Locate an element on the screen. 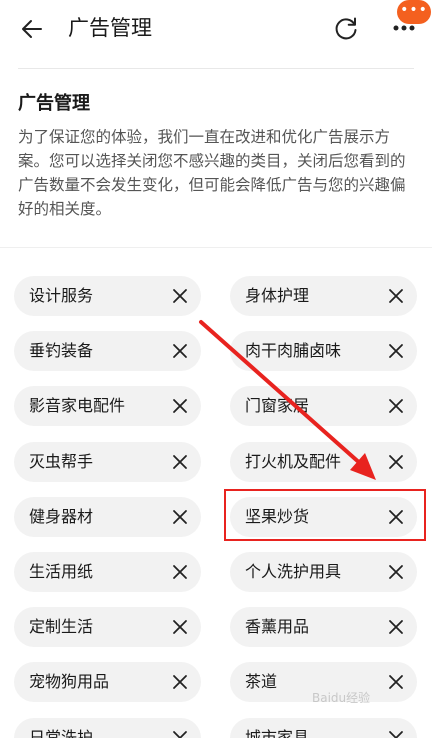  category-tag: 香薰用品 is located at coordinates (323, 627).